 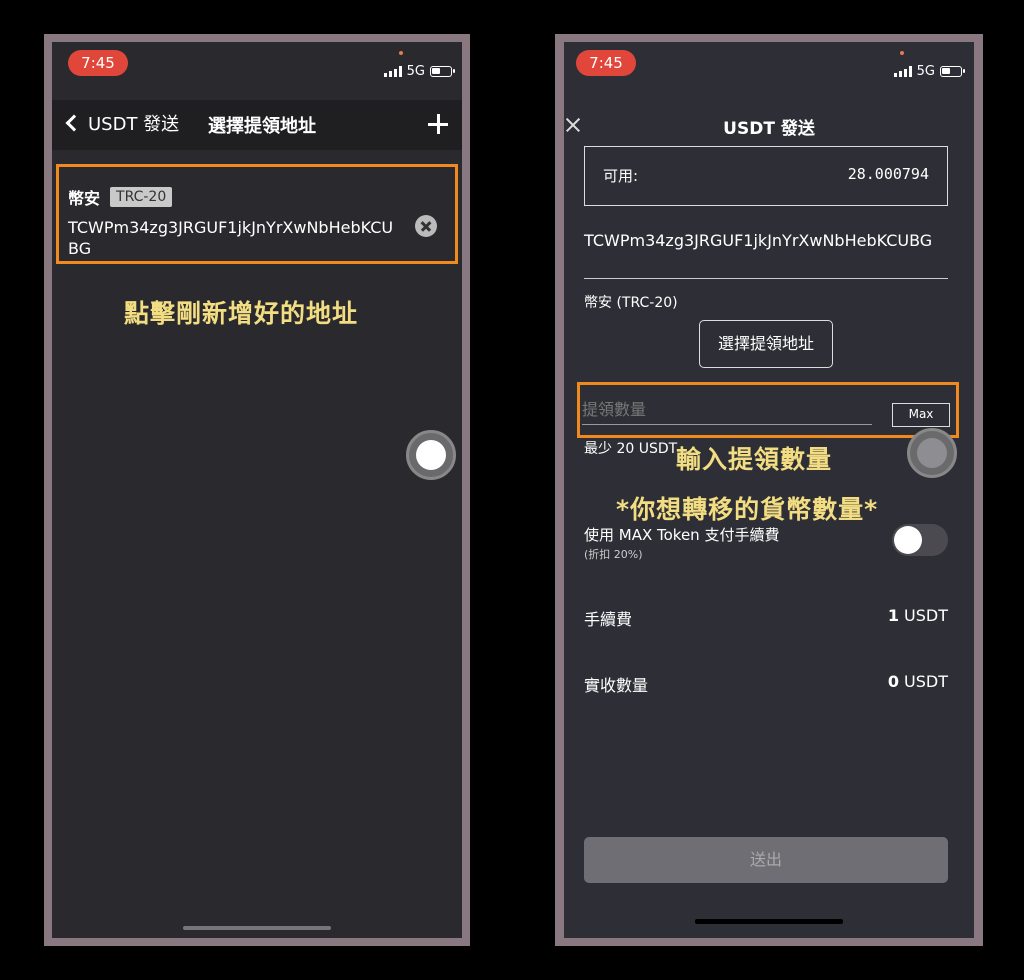 What do you see at coordinates (766, 176) in the screenshot?
I see `available-balance-box: 可用: 28.000794` at bounding box center [766, 176].